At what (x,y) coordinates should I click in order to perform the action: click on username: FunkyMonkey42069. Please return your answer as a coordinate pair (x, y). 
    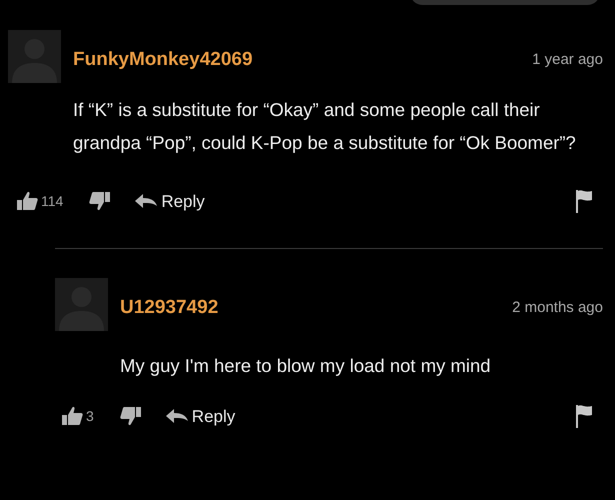
    Looking at the image, I should click on (163, 60).